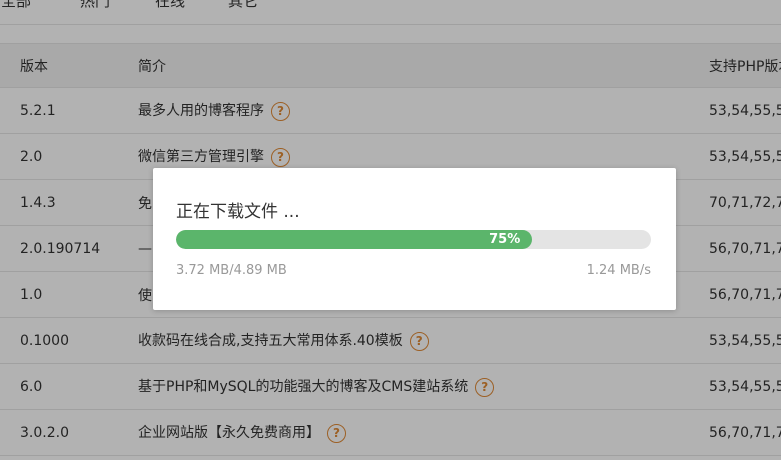 The image size is (781, 460). I want to click on progress-percent: 75%, so click(505, 239).